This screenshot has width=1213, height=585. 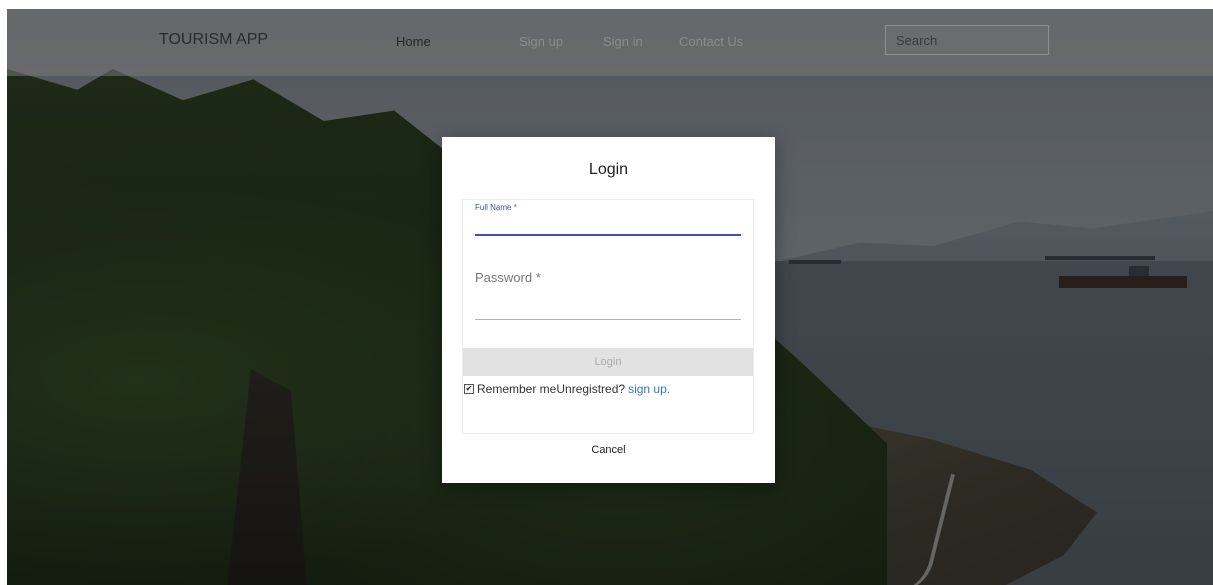 What do you see at coordinates (508, 277) in the screenshot?
I see `password-label: Password *` at bounding box center [508, 277].